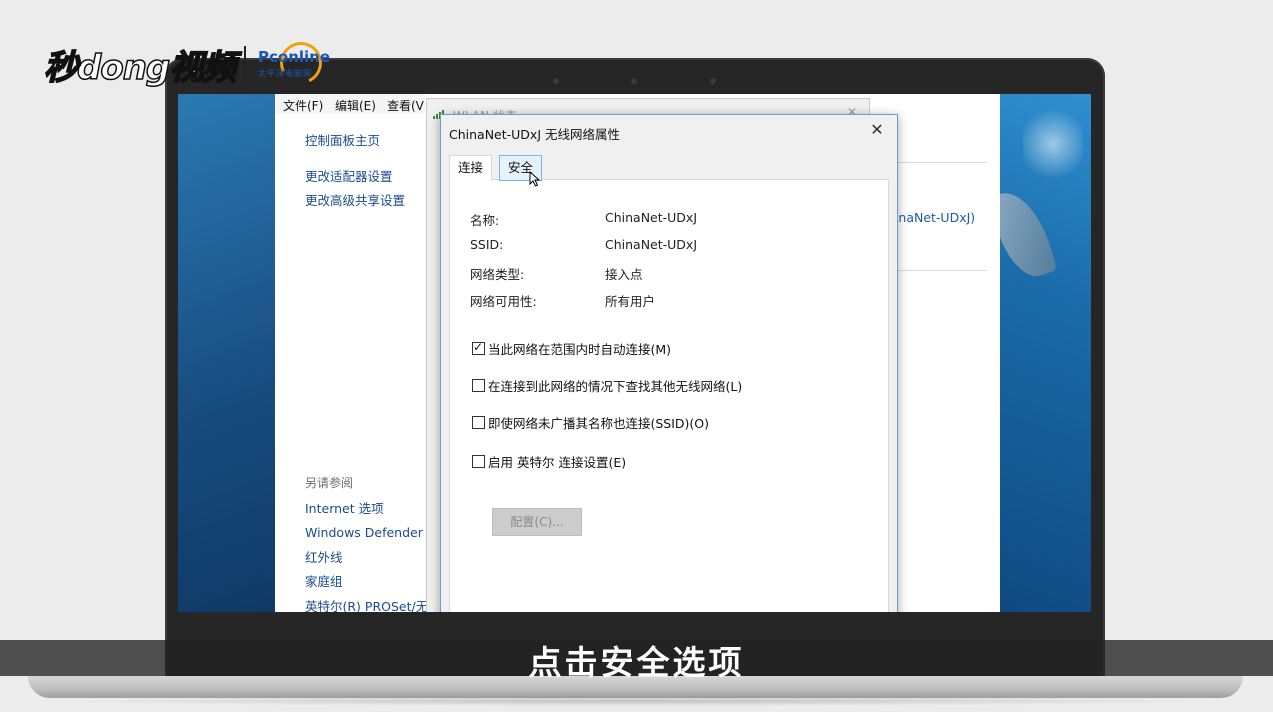  I want to click on partner-logo: Pconline, so click(294, 57).